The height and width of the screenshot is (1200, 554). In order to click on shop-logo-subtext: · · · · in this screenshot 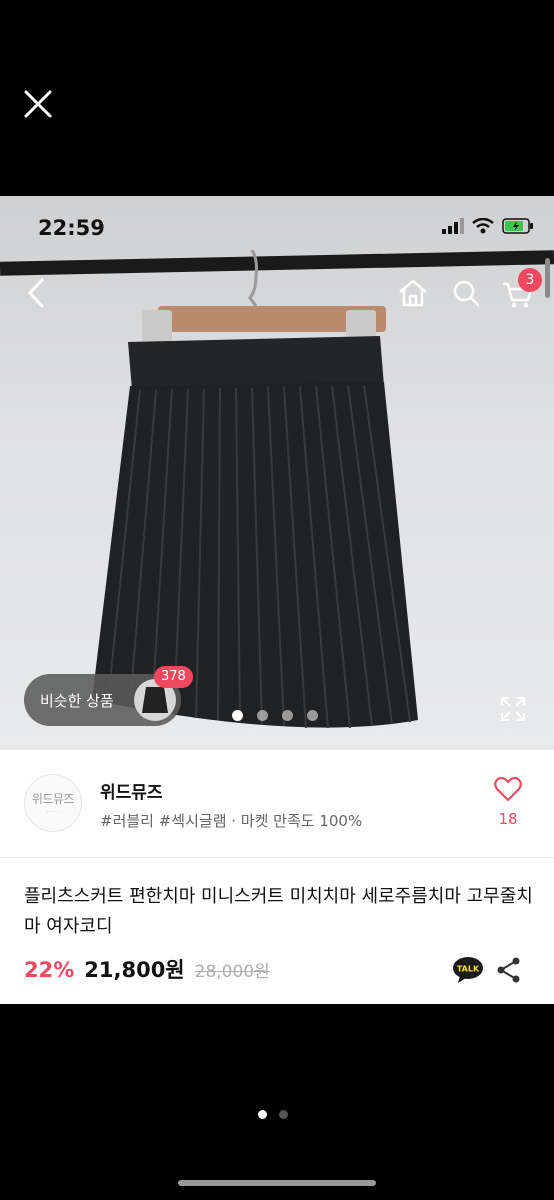, I will do `click(53, 812)`.